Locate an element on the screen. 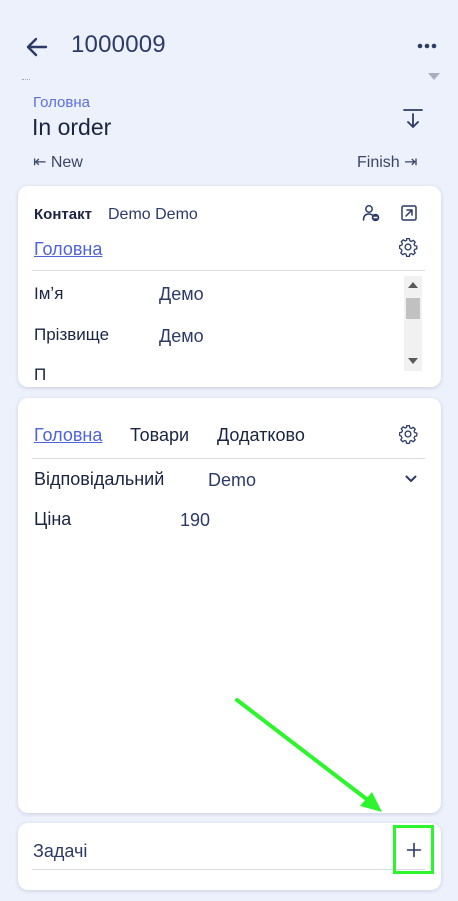 The image size is (458, 901). tasks-label: Задачі is located at coordinates (60, 851).